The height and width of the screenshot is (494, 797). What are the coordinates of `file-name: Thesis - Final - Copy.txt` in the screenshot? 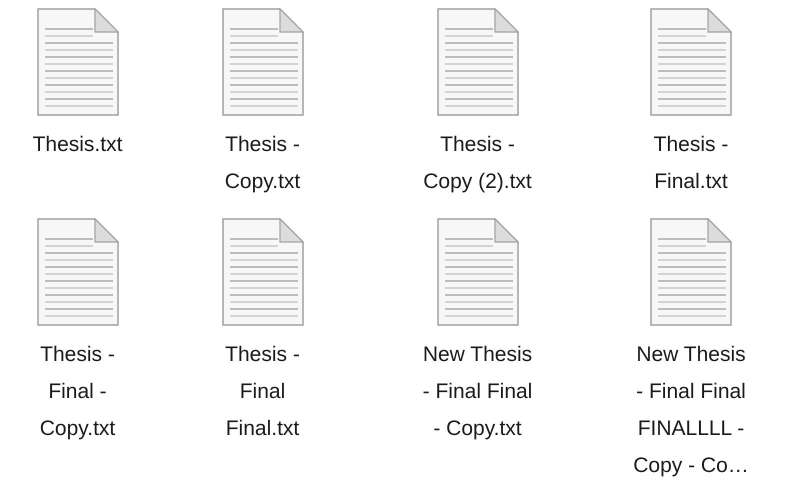 It's located at (78, 391).